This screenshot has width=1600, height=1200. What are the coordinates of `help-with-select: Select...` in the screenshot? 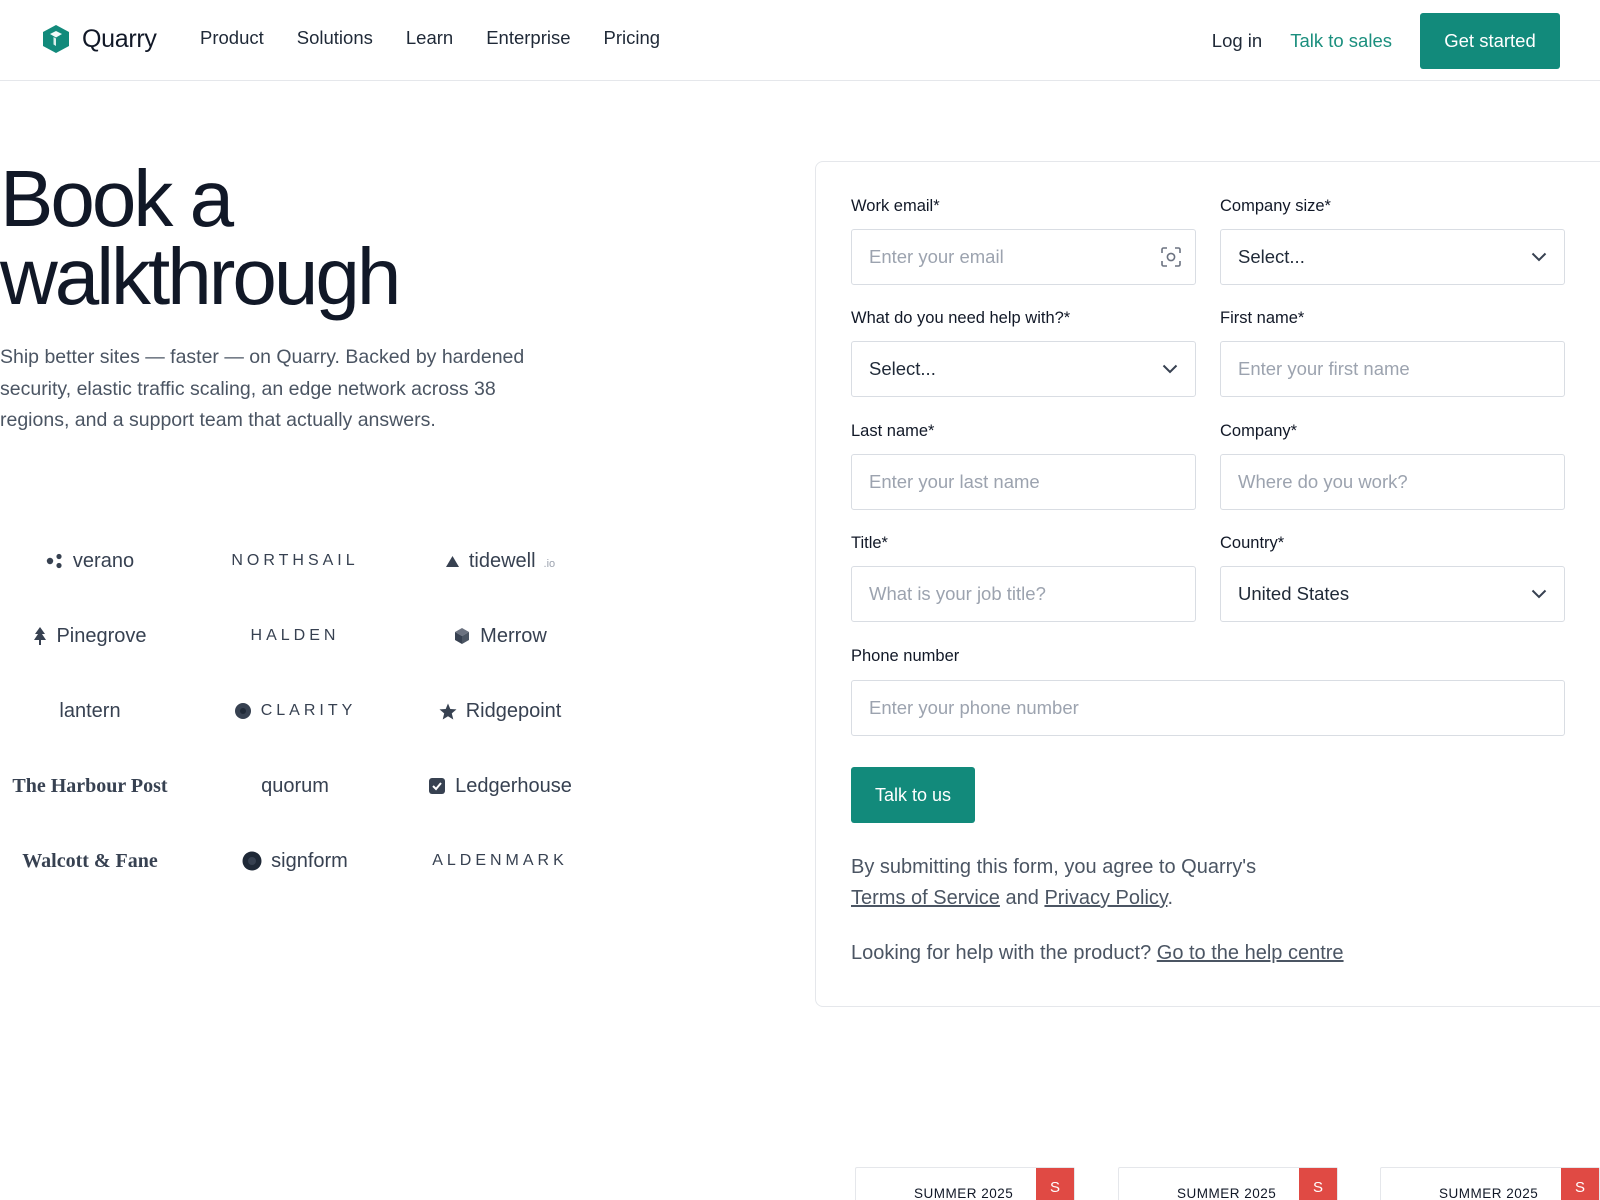 It's located at (1023, 369).